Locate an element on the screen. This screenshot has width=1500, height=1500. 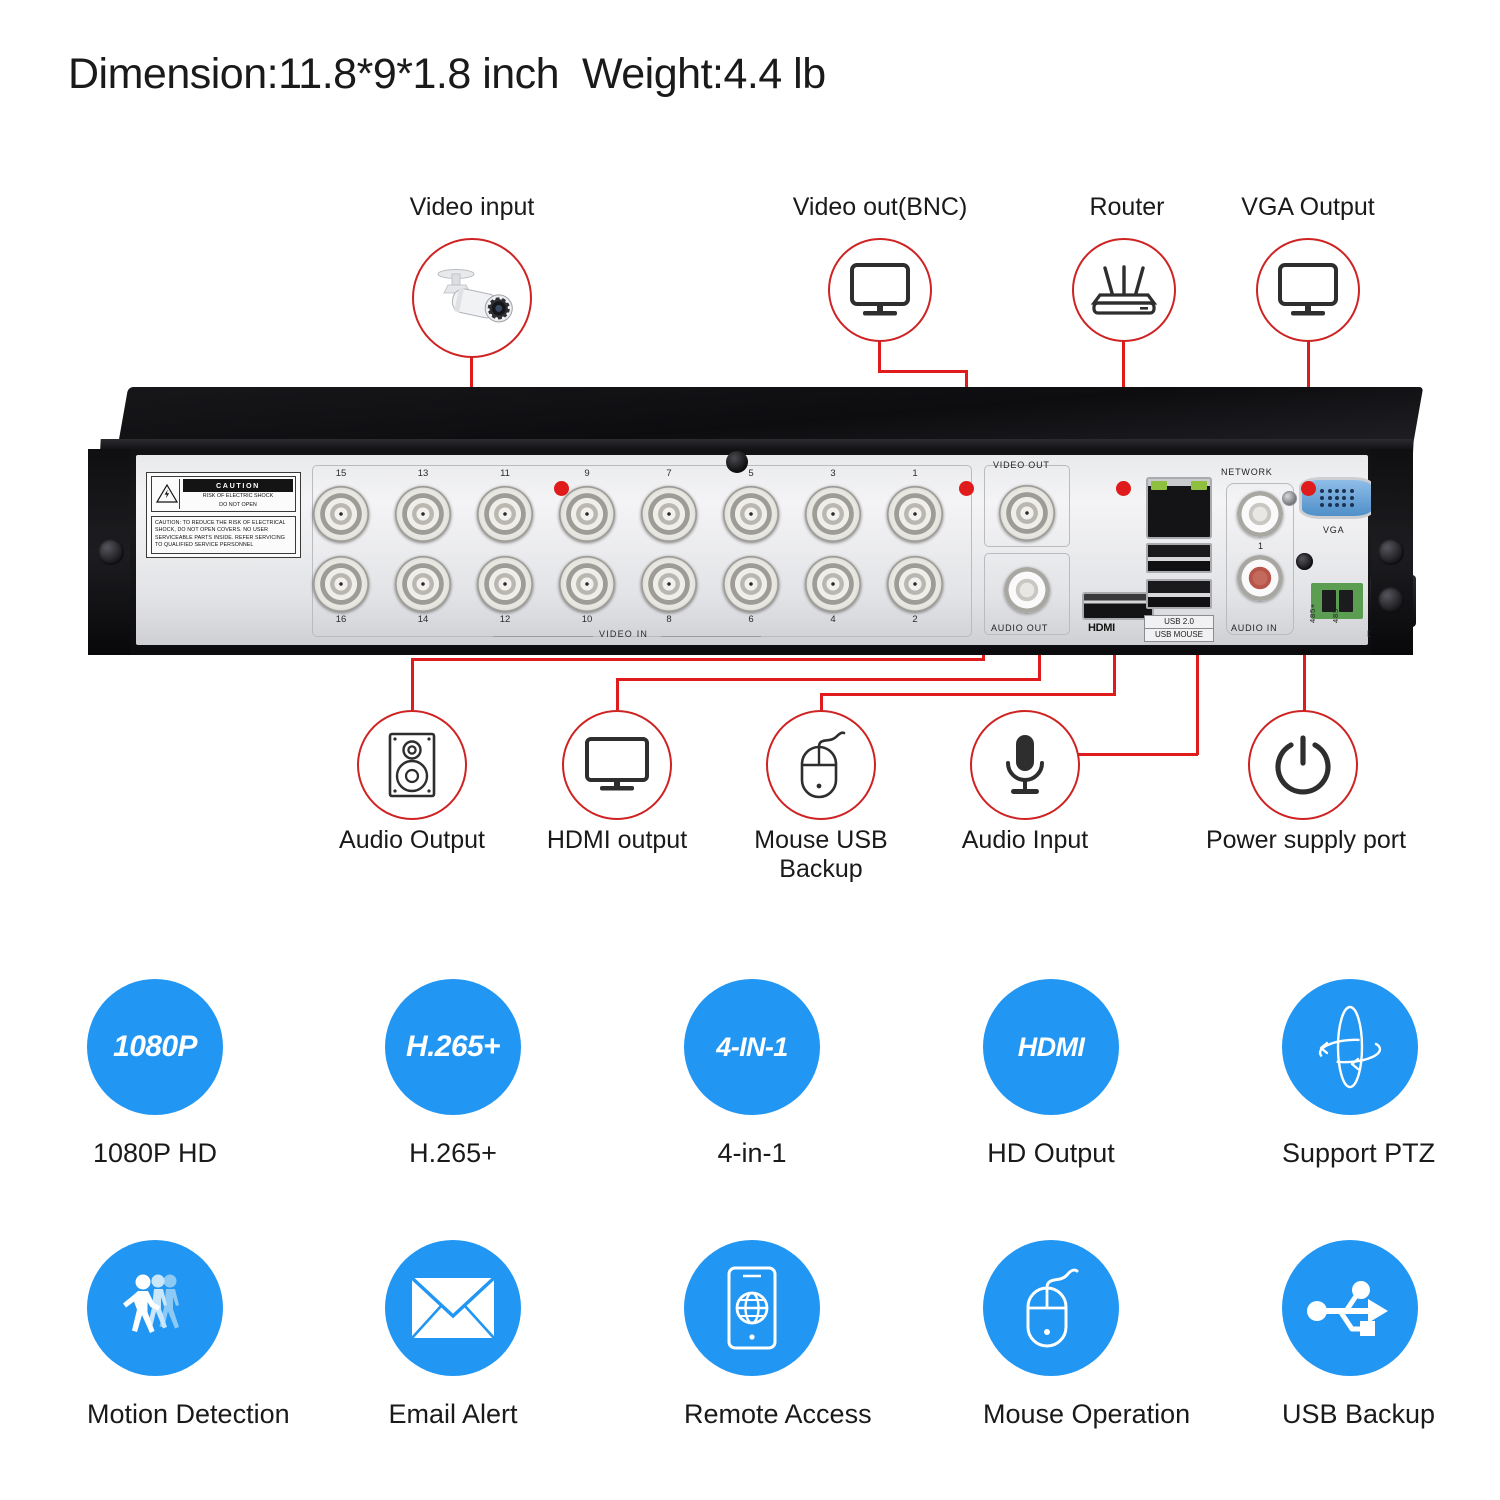
speaker-icon is located at coordinates (412, 765).